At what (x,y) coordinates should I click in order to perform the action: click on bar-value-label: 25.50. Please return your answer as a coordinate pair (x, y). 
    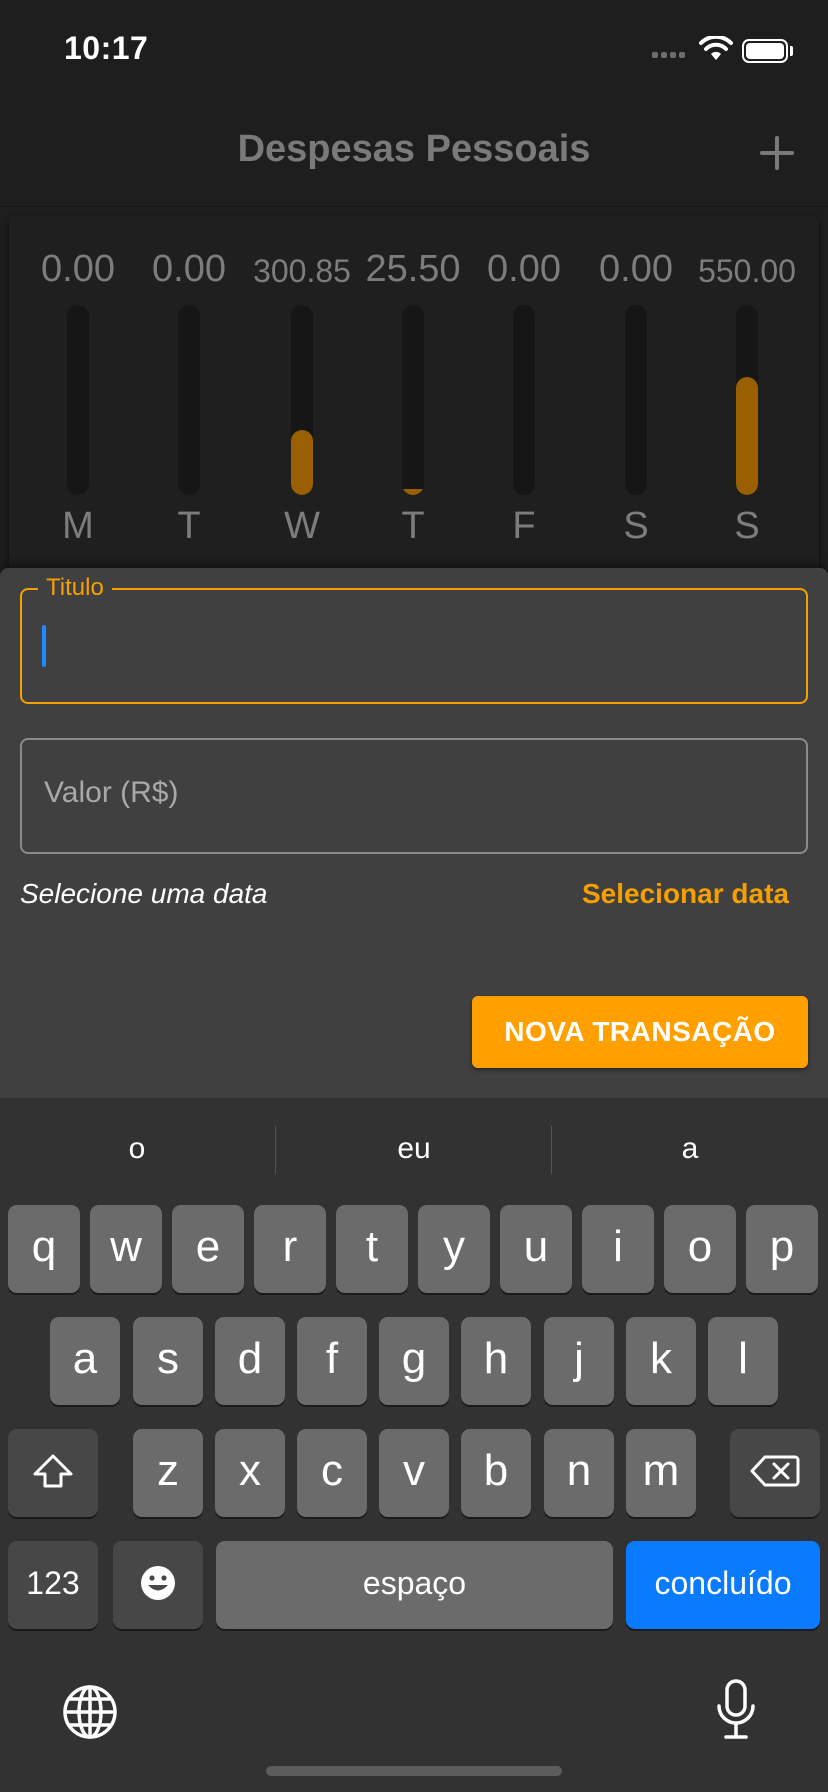
    Looking at the image, I should click on (413, 269).